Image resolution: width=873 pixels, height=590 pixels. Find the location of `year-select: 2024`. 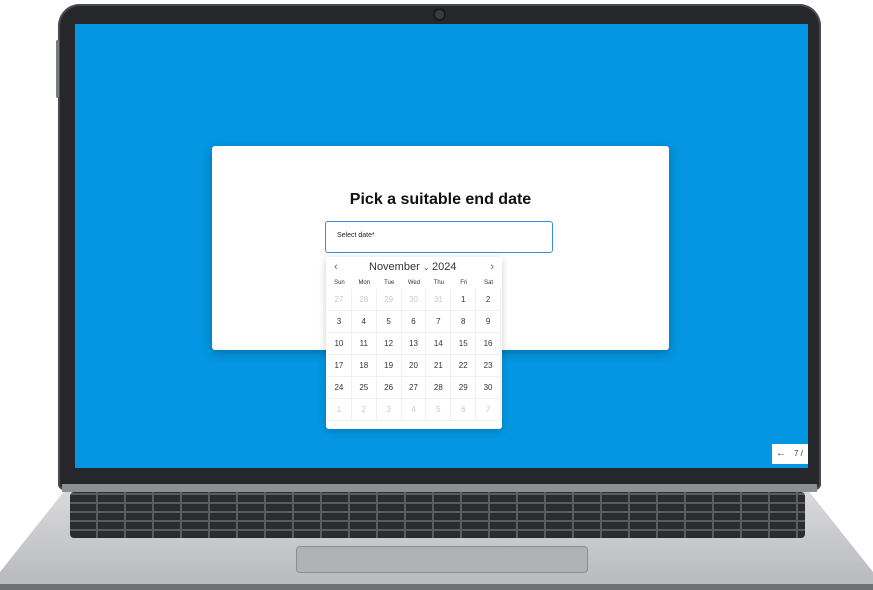

year-select: 2024 is located at coordinates (444, 267).